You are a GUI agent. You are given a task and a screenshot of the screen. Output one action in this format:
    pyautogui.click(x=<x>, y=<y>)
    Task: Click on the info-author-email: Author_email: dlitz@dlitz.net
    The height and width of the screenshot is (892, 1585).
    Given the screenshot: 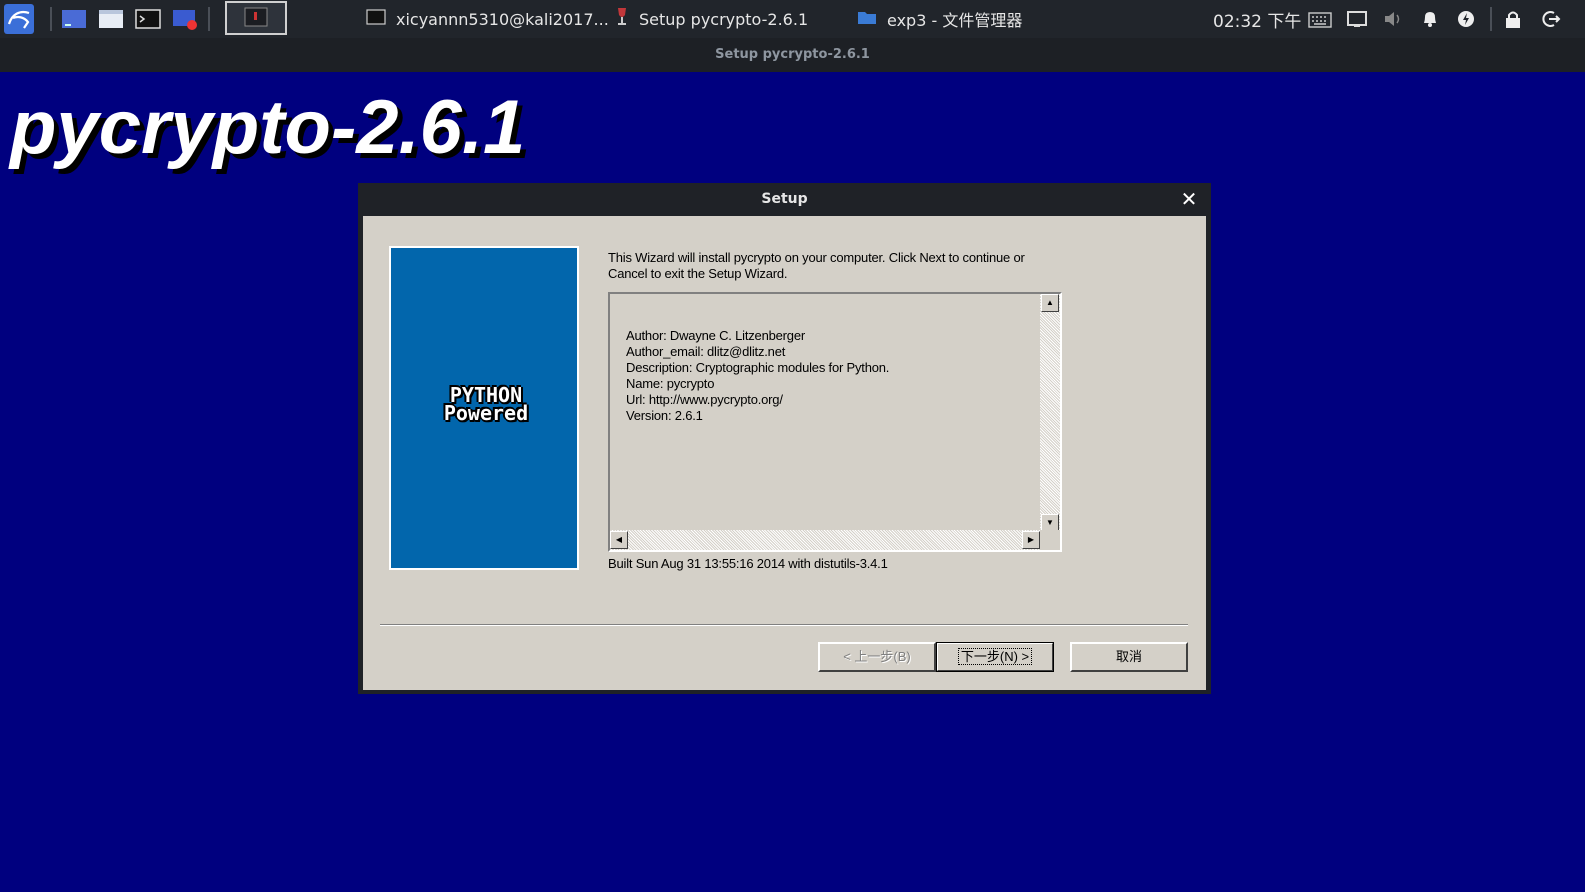 What is the action you would take?
    pyautogui.click(x=706, y=351)
    